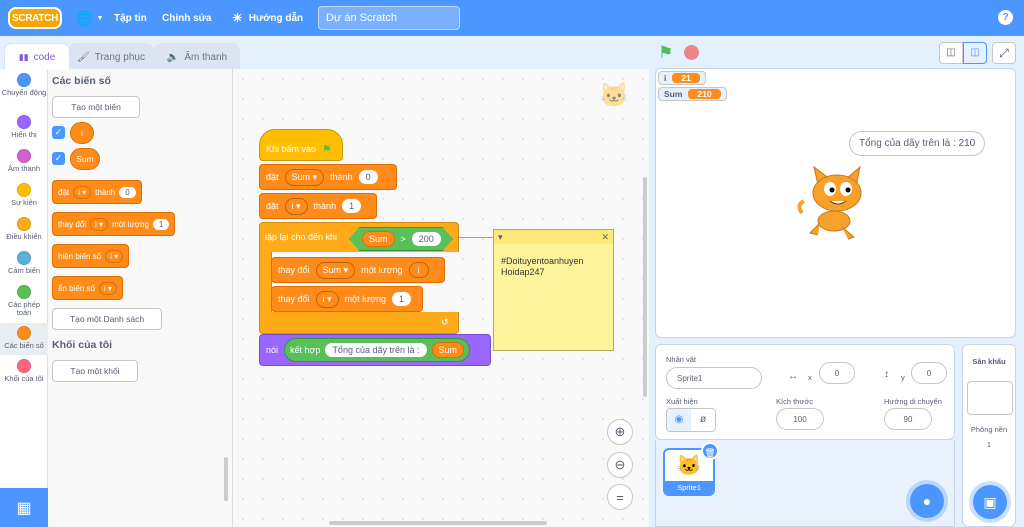 The image size is (1024, 527). What do you see at coordinates (114, 256) in the screenshot?
I see `show-var-dropdown: i ▾` at bounding box center [114, 256].